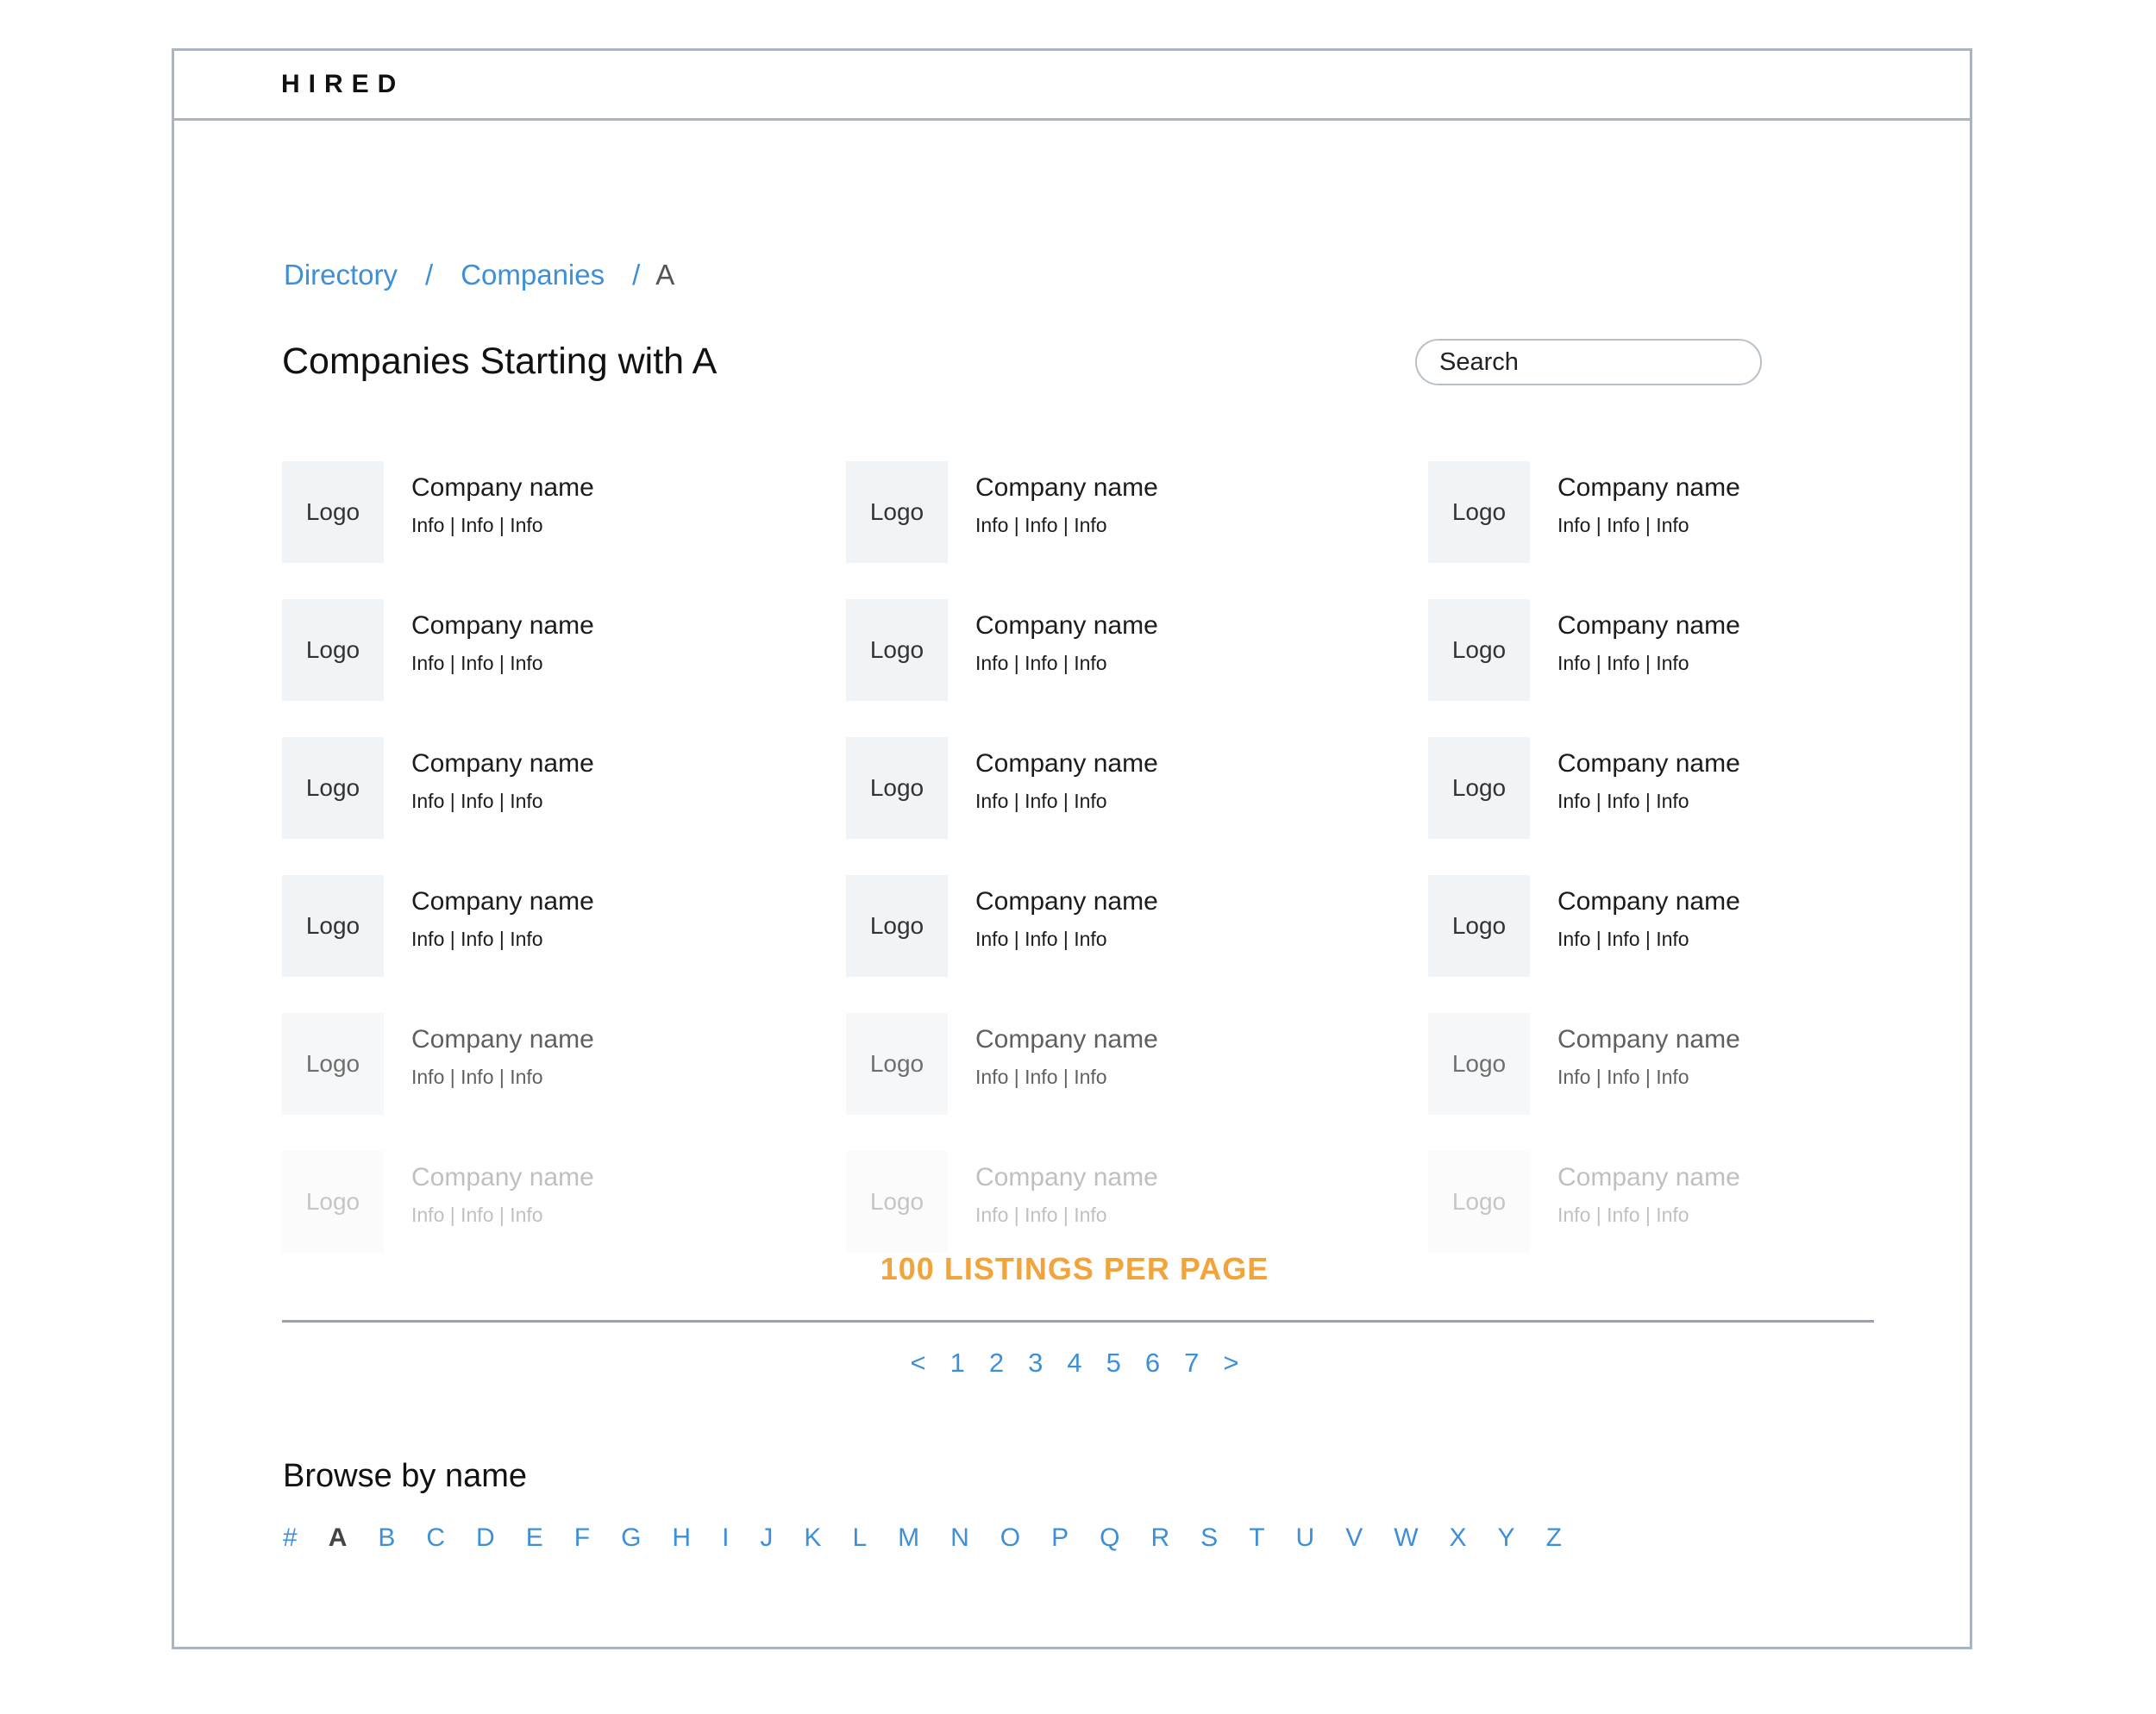  Describe the element at coordinates (918, 1362) in the screenshot. I see `pagination-prev: <` at that location.